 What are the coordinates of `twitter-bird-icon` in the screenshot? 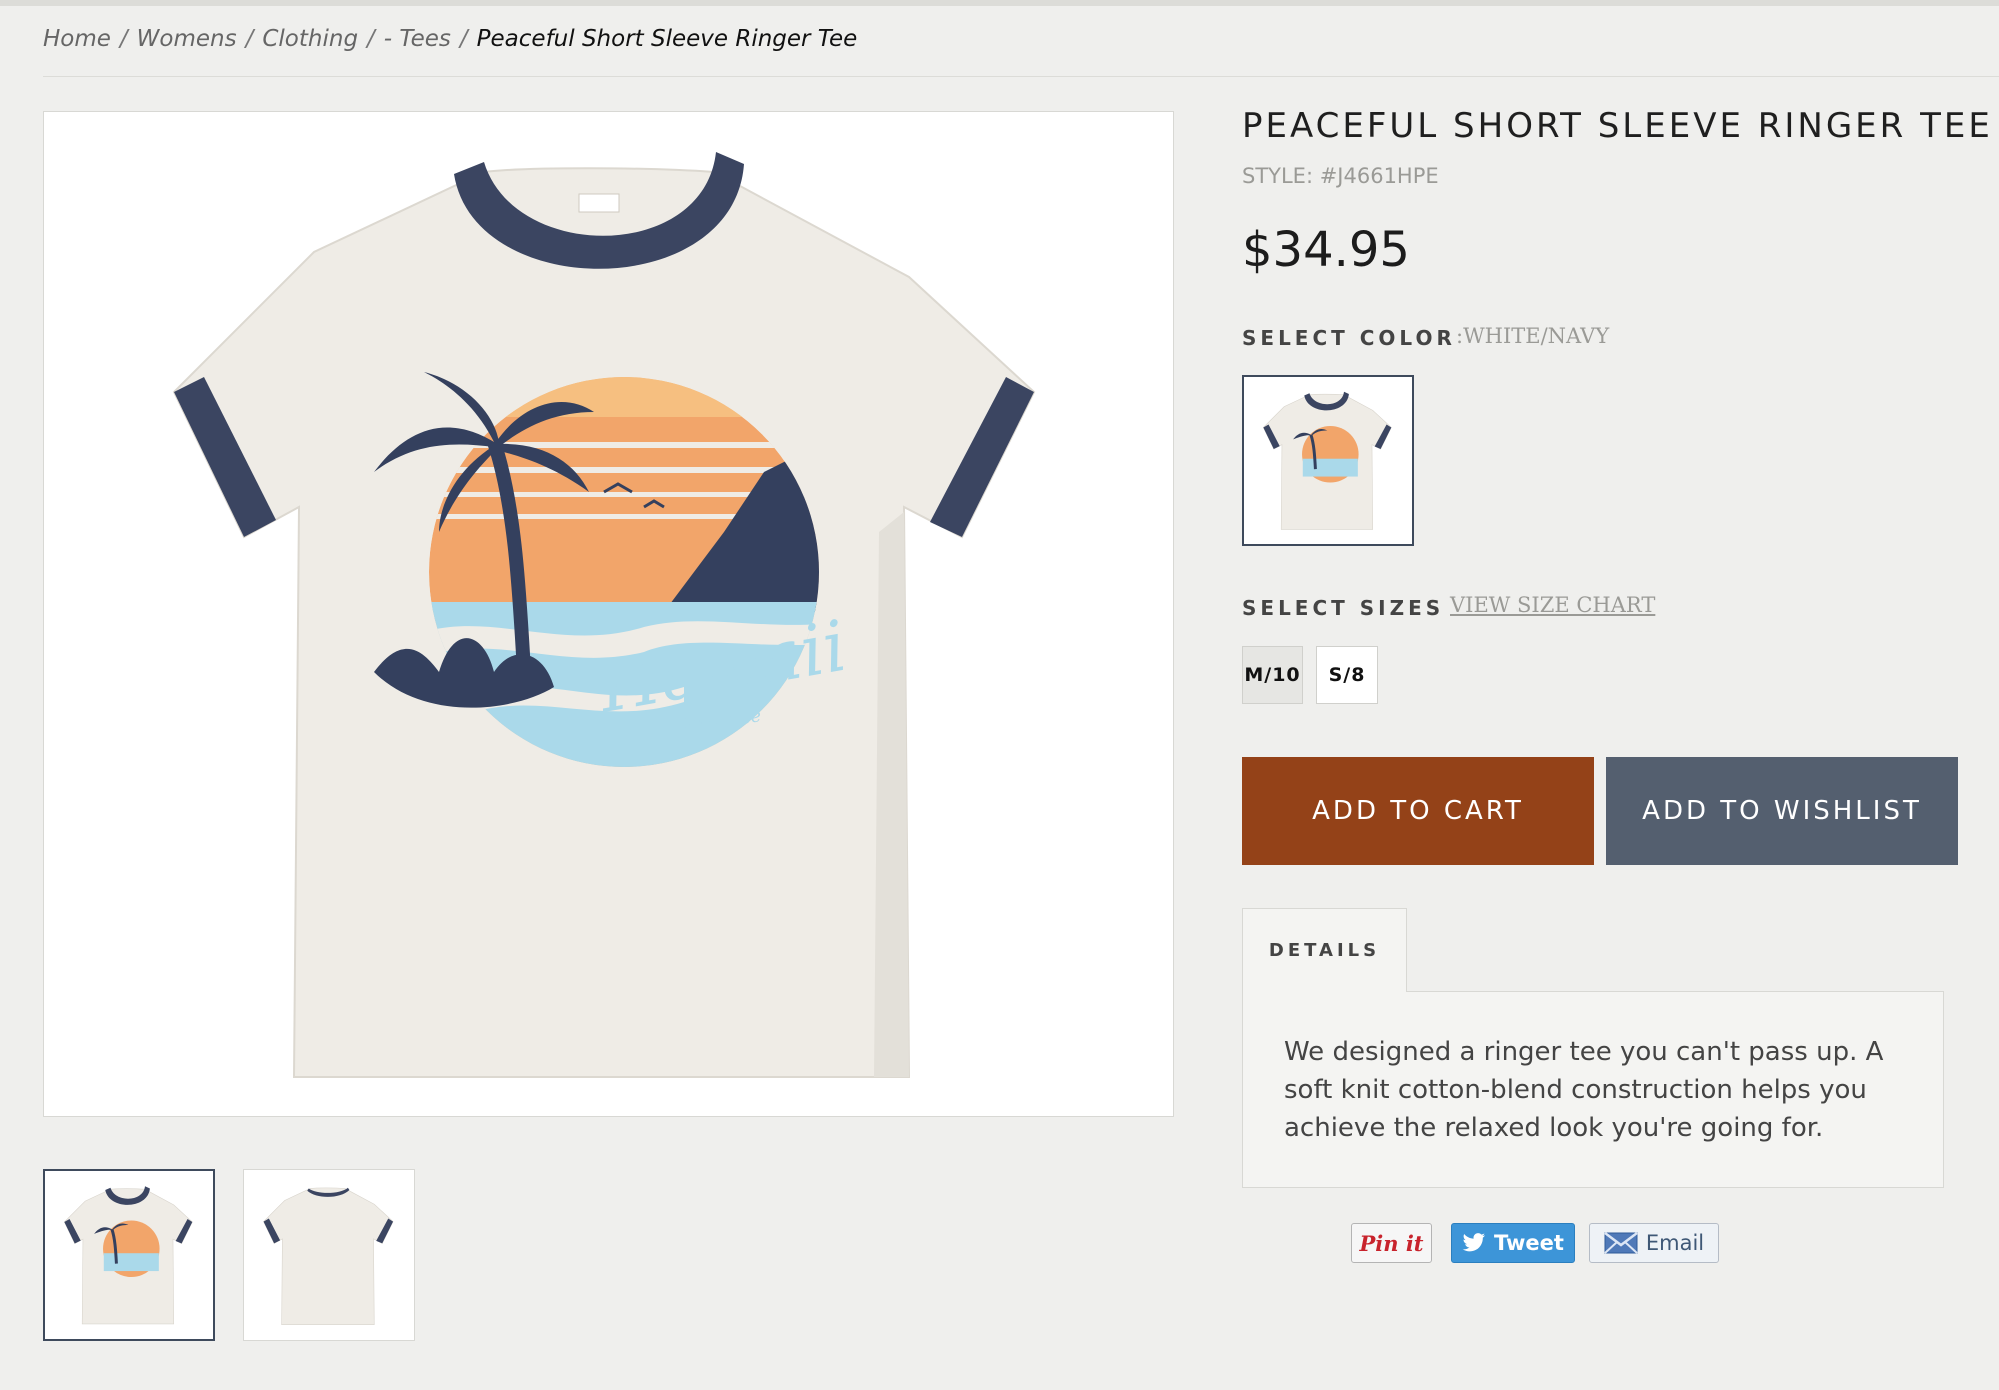 It's located at (1474, 1243).